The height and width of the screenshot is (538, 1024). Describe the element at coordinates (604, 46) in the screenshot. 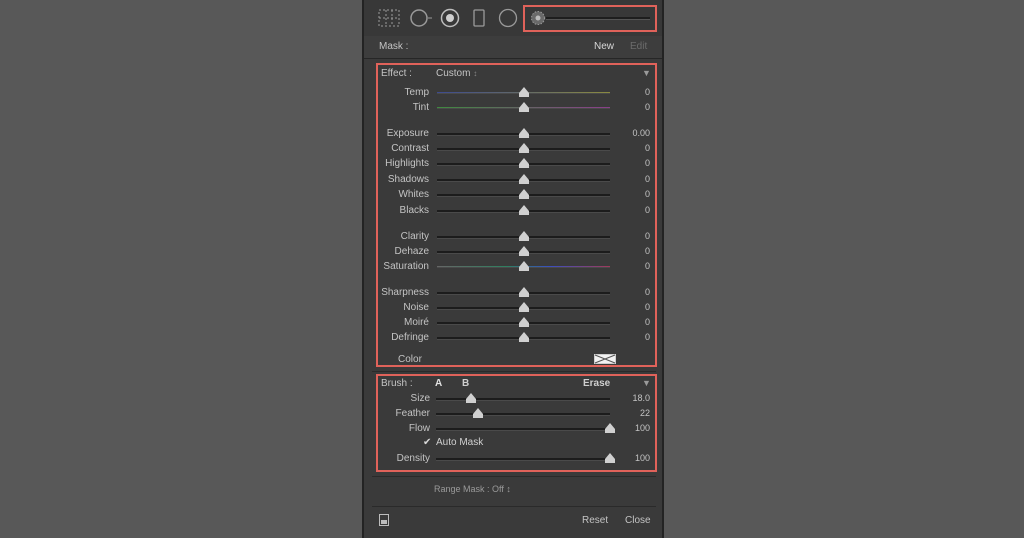

I see `new-mask-button: New` at that location.